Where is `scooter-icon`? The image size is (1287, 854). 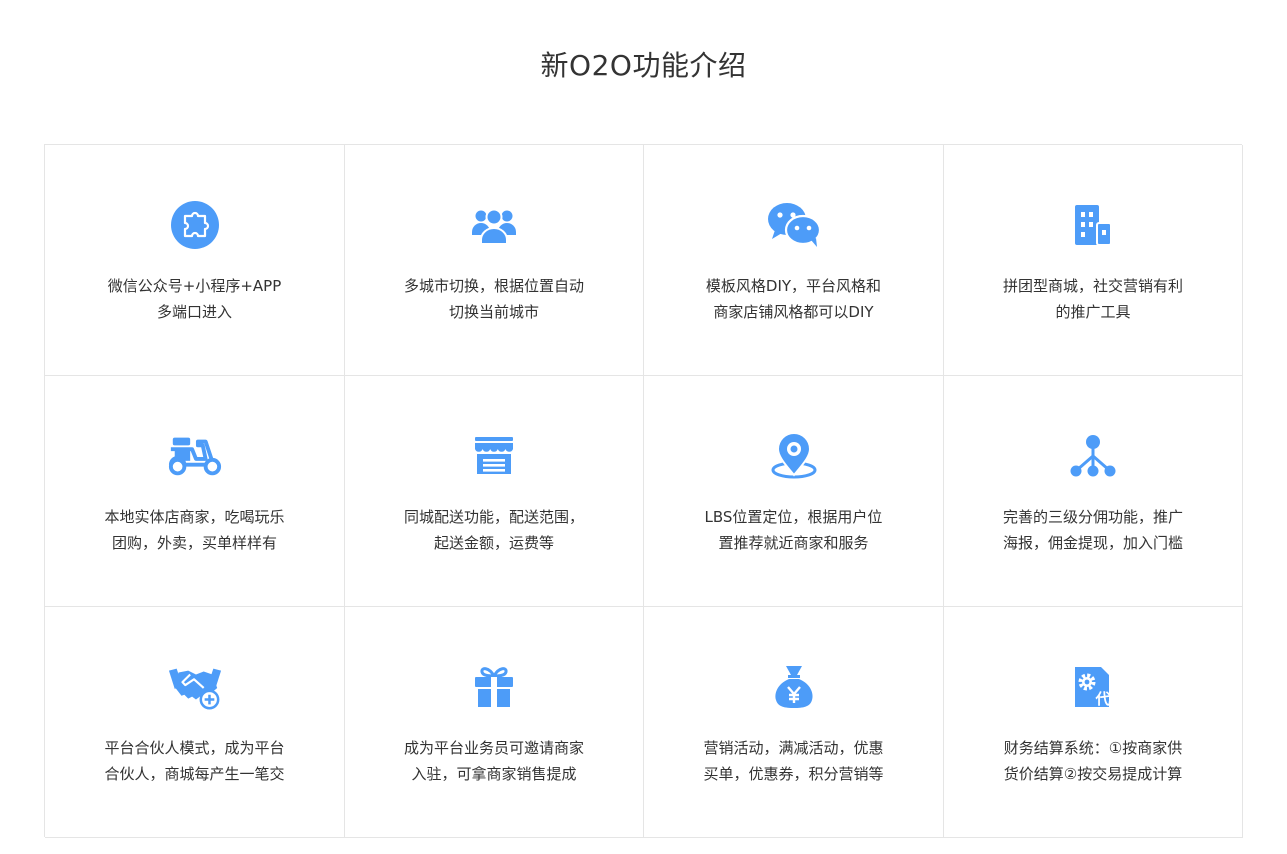
scooter-icon is located at coordinates (195, 456).